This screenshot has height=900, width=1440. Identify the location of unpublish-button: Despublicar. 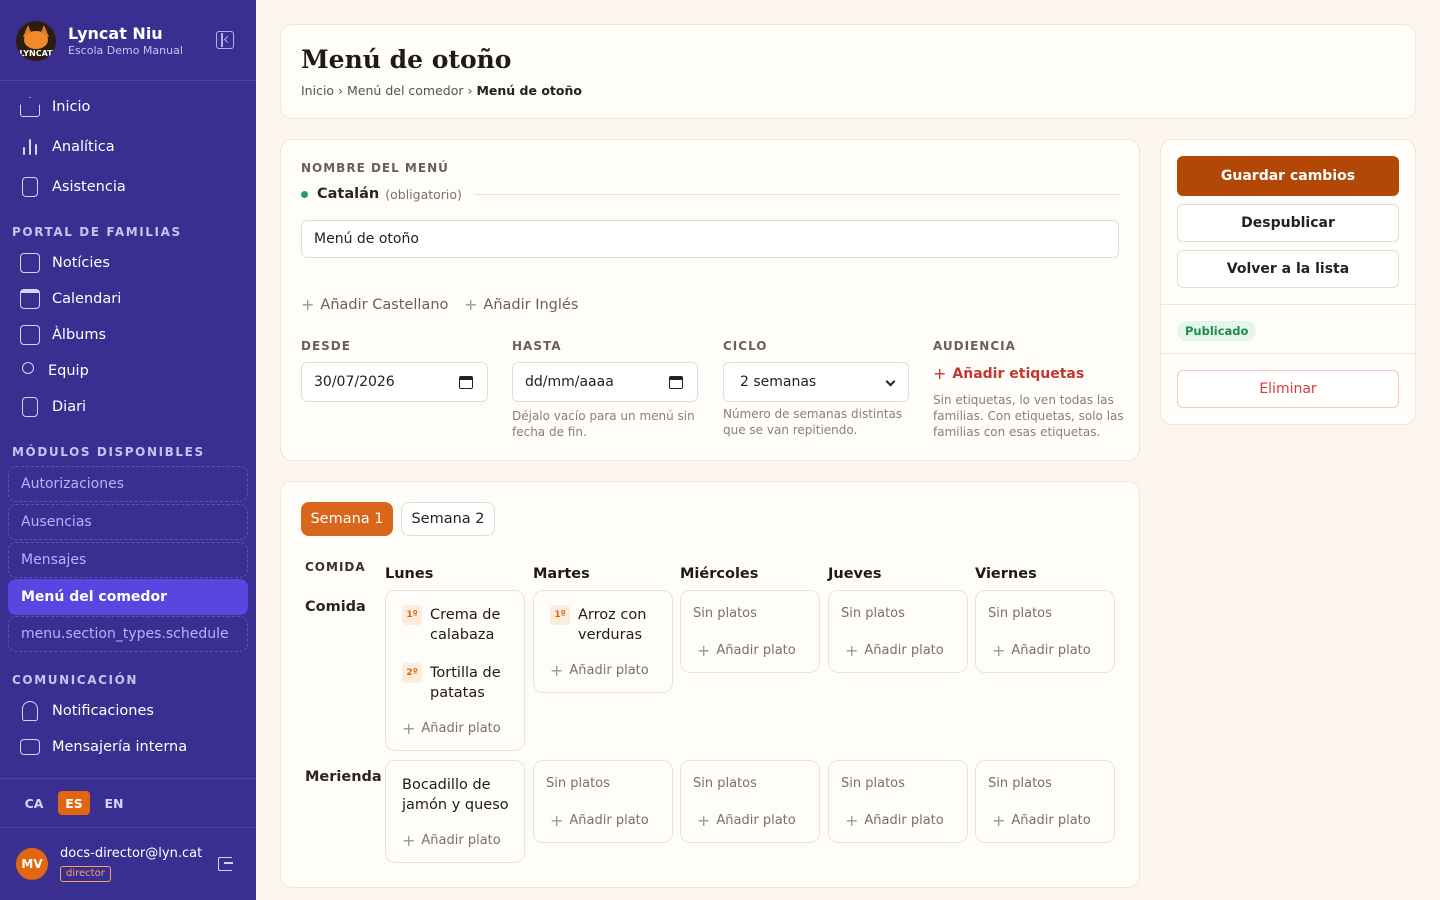
(1288, 223).